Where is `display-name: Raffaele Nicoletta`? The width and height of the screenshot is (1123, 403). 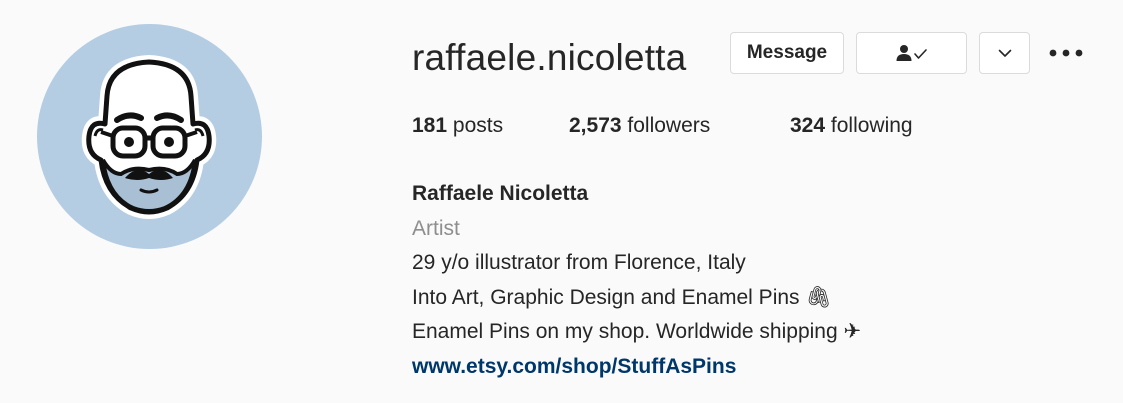
display-name: Raffaele Nicoletta is located at coordinates (500, 193).